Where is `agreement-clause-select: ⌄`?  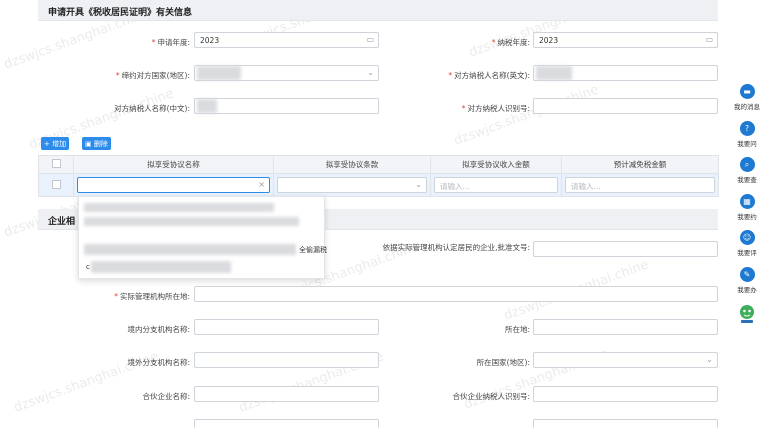
agreement-clause-select: ⌄ is located at coordinates (352, 185).